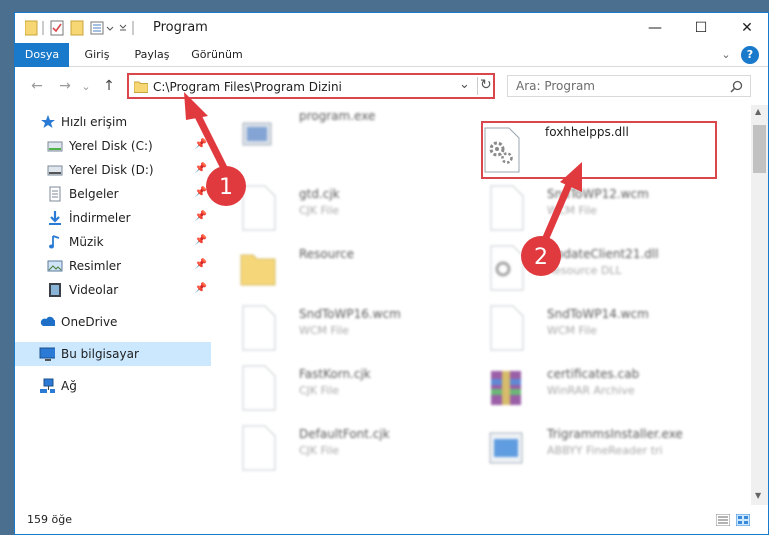 This screenshot has width=769, height=535. What do you see at coordinates (345, 205) in the screenshot?
I see `file-item: gtd.cjk CJK File` at bounding box center [345, 205].